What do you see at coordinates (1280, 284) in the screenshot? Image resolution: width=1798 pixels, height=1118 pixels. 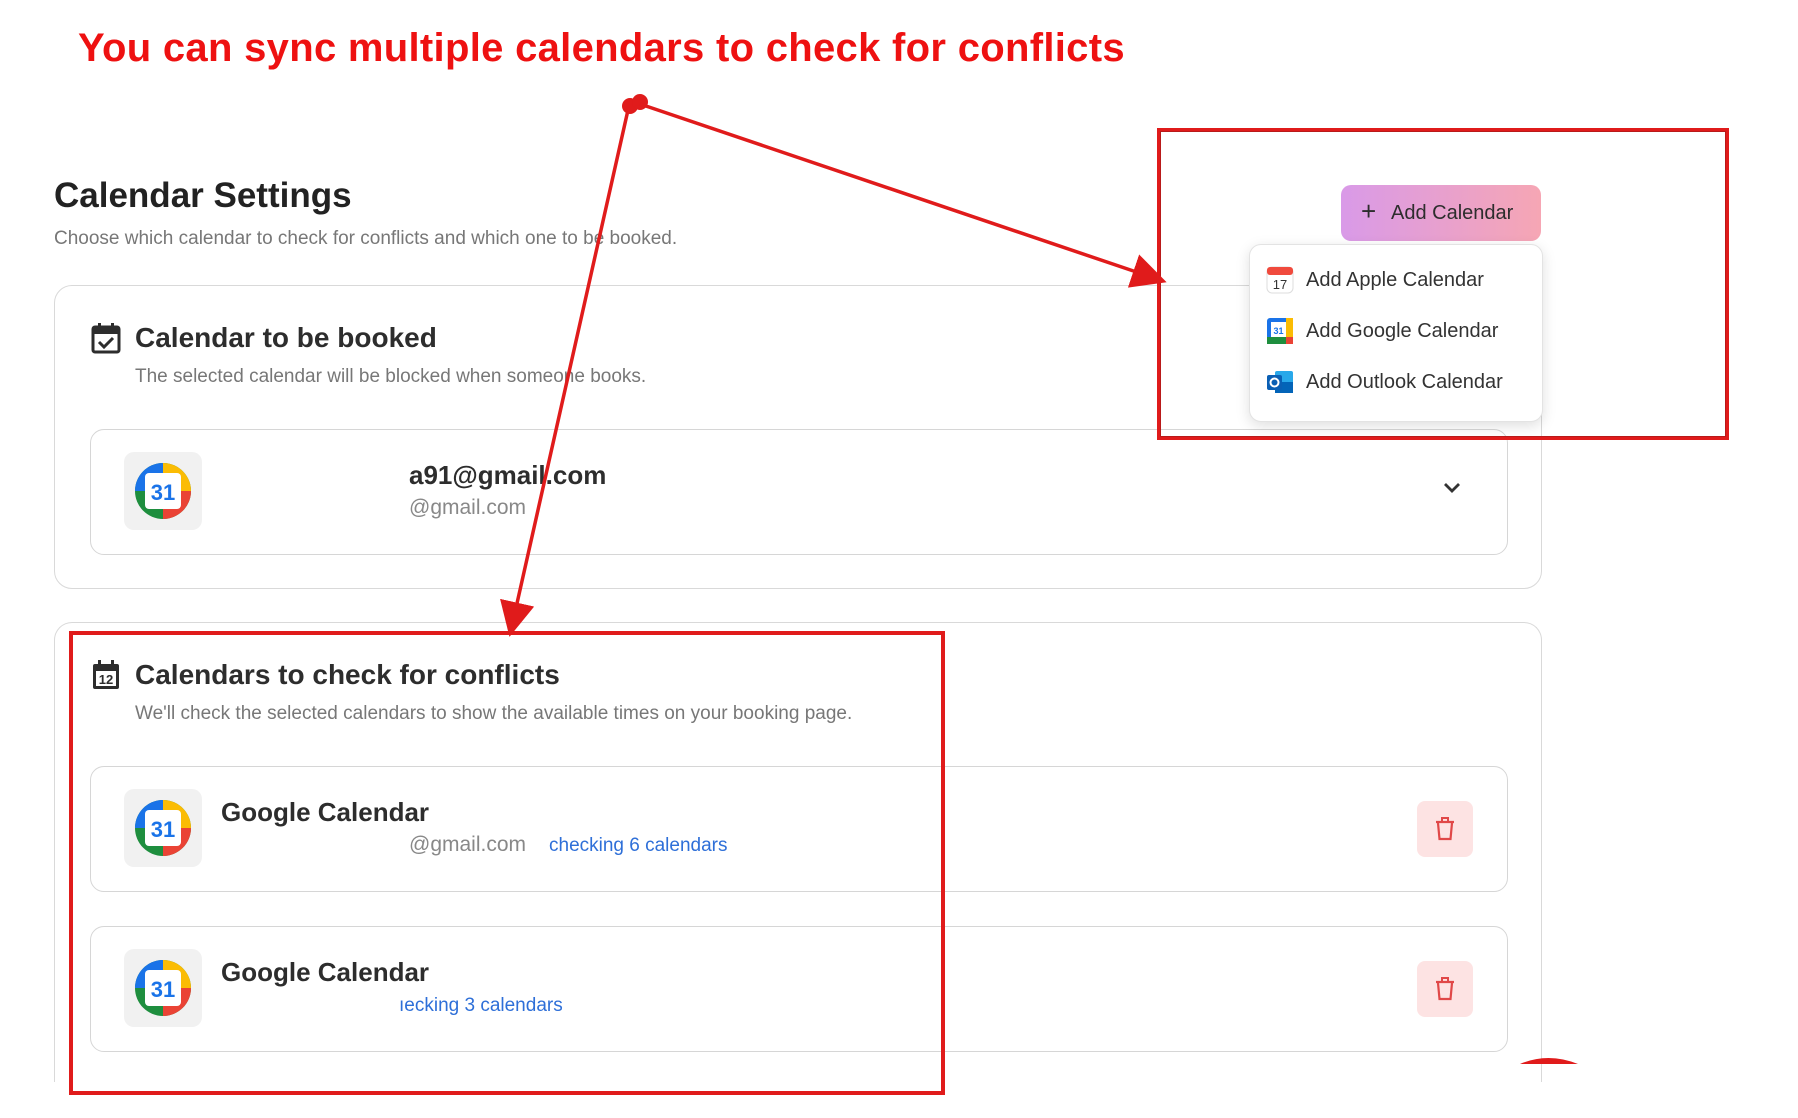 I see `svg-text: 17` at bounding box center [1280, 284].